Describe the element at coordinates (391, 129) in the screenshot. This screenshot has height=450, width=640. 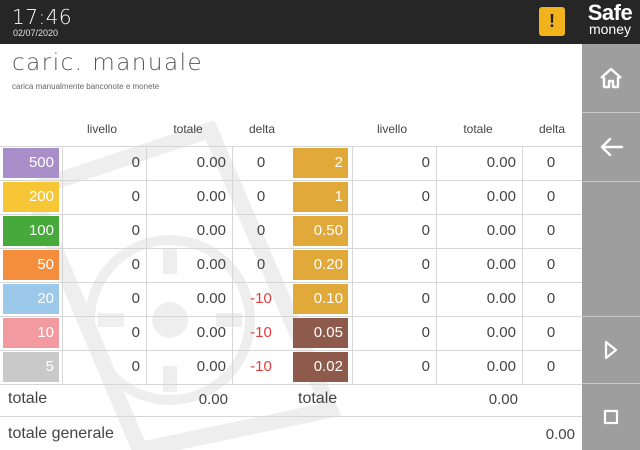
I see `header-coin-level: livello` at that location.